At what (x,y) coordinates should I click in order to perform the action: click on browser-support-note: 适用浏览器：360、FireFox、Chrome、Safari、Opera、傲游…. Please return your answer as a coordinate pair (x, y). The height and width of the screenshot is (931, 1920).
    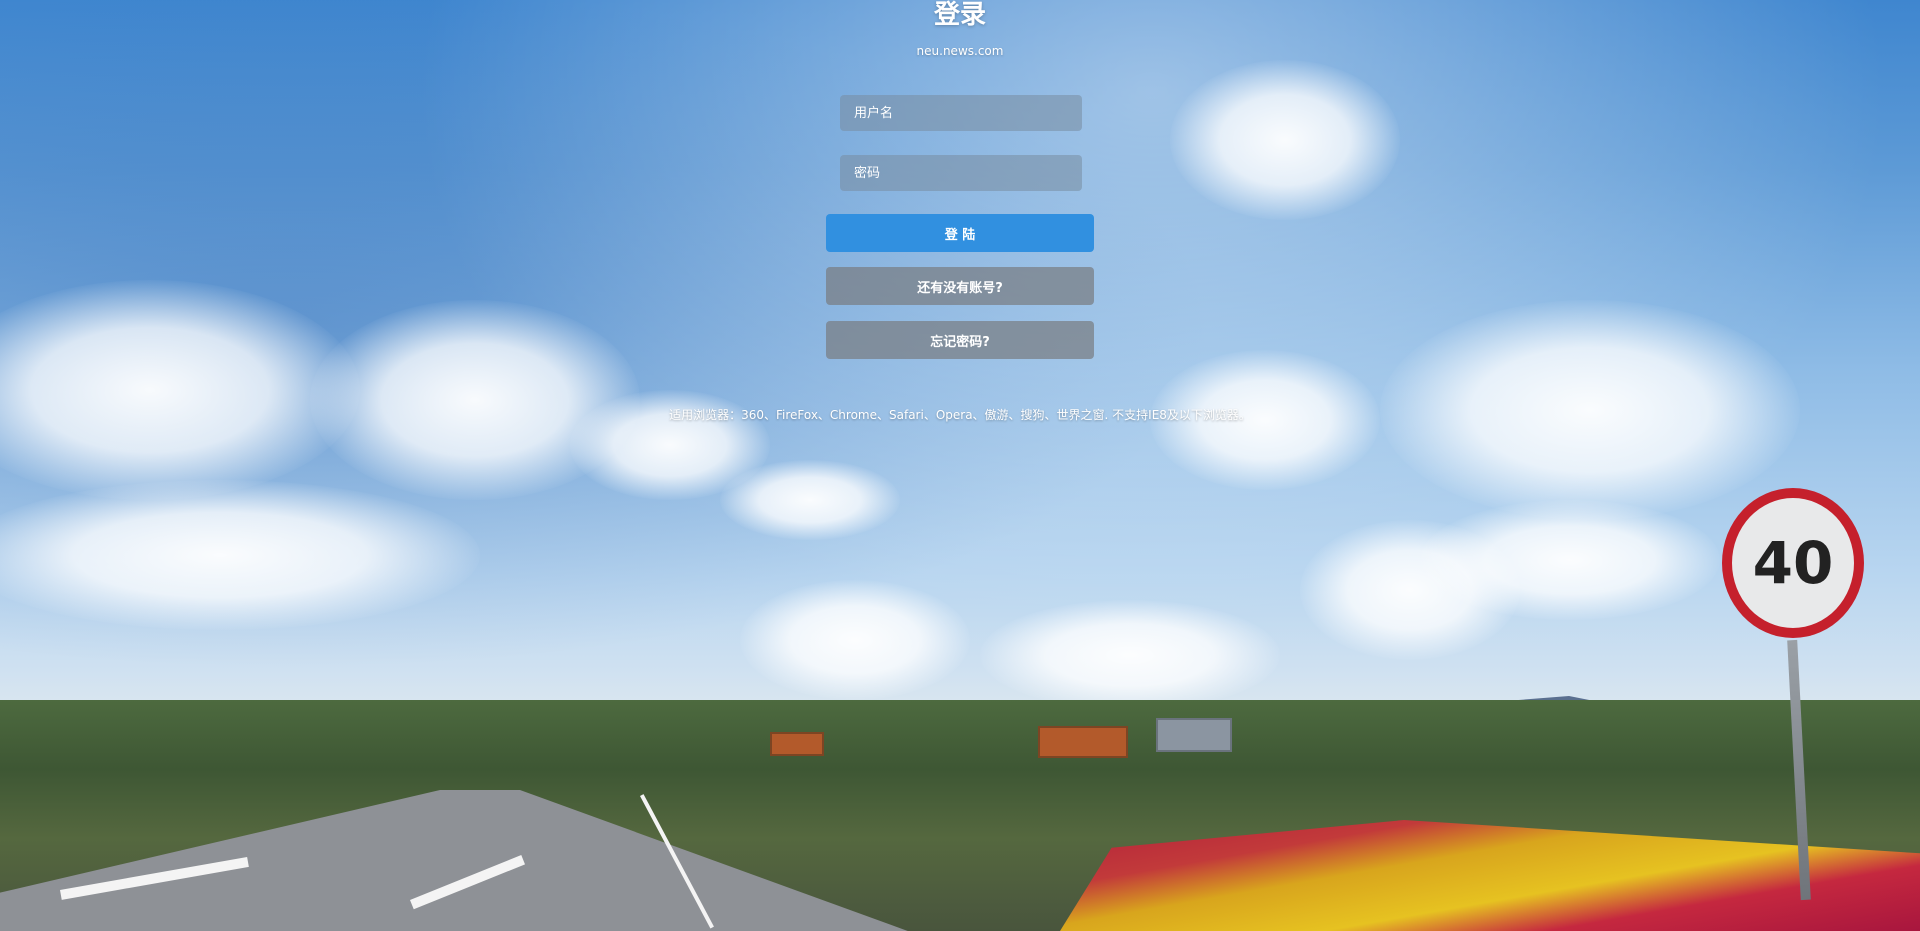
    Looking at the image, I should click on (960, 415).